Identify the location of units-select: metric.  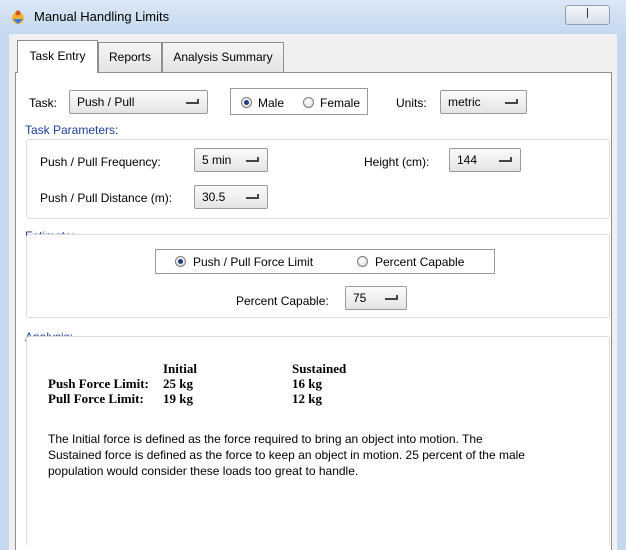
(483, 102).